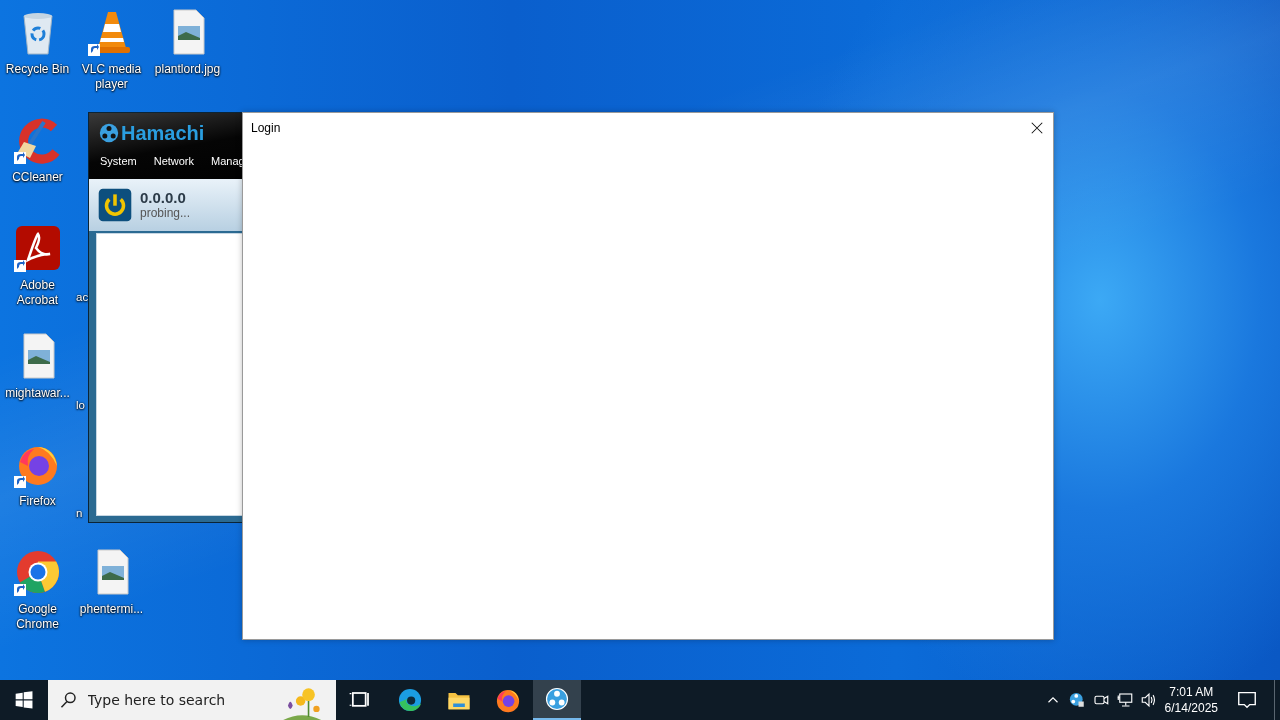 This screenshot has width=1280, height=720. Describe the element at coordinates (37, 69) in the screenshot. I see `desktop-icon-label: Recycle Bin` at that location.